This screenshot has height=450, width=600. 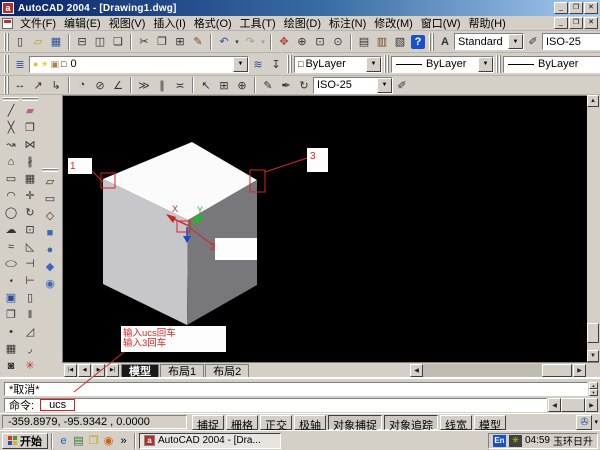 I want to click on window-restore-button: ❐, so click(x=576, y=8).